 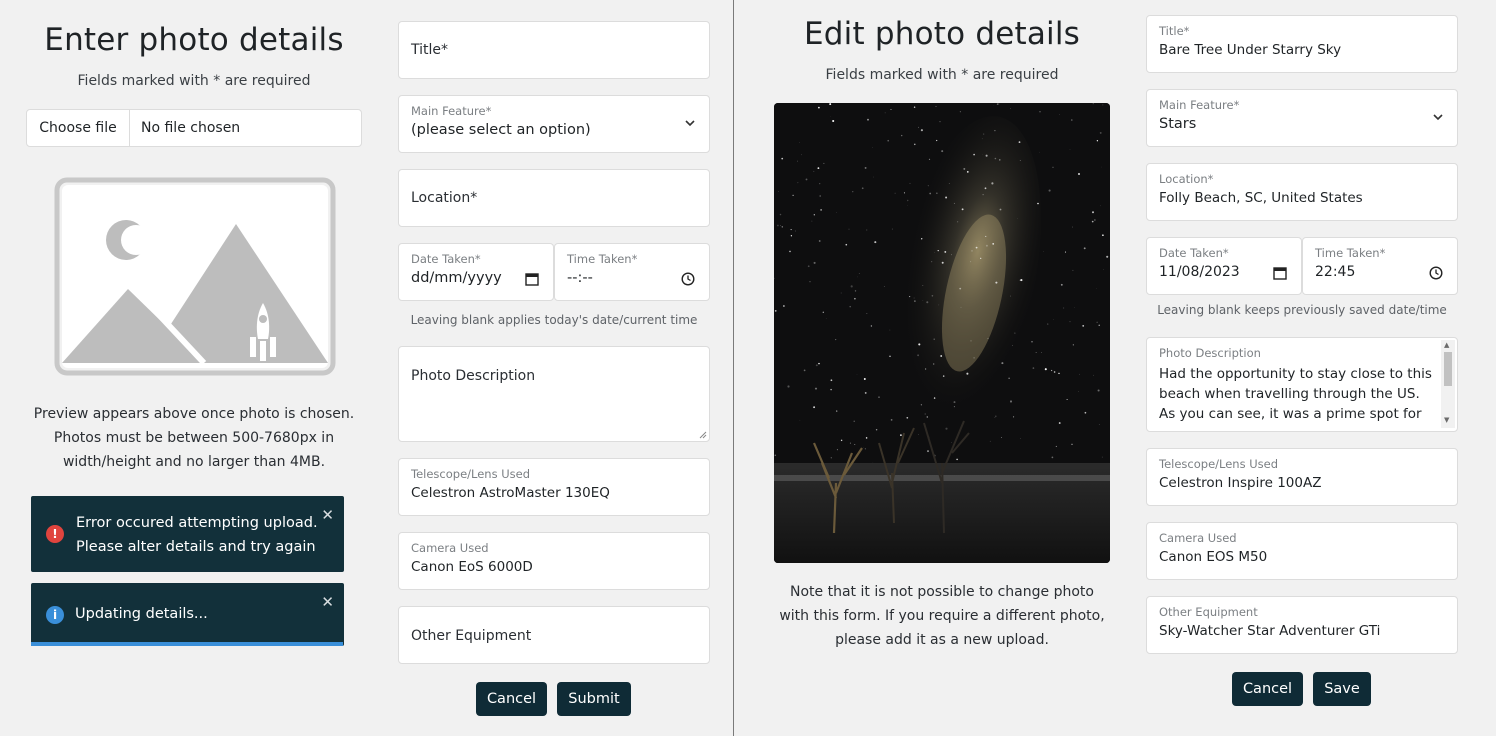 I want to click on location-field: Location* Folly Beach, SC, United States, so click(x=1302, y=192).